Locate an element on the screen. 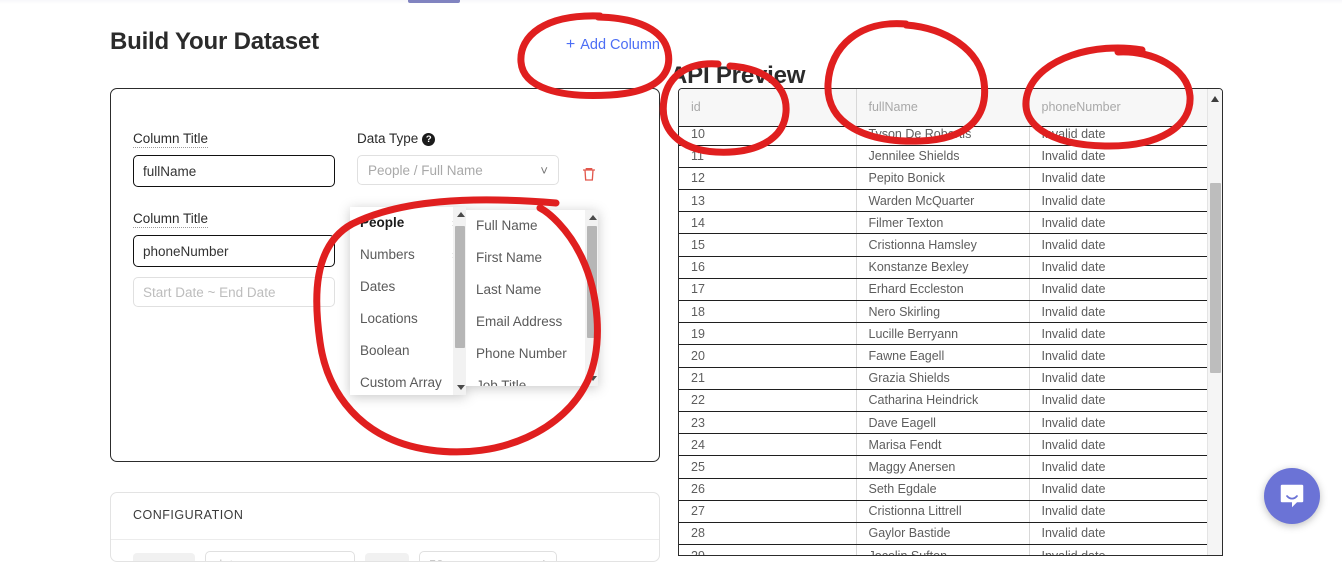 This screenshot has width=1342, height=562. table-cell: Fawne Eagell is located at coordinates (942, 356).